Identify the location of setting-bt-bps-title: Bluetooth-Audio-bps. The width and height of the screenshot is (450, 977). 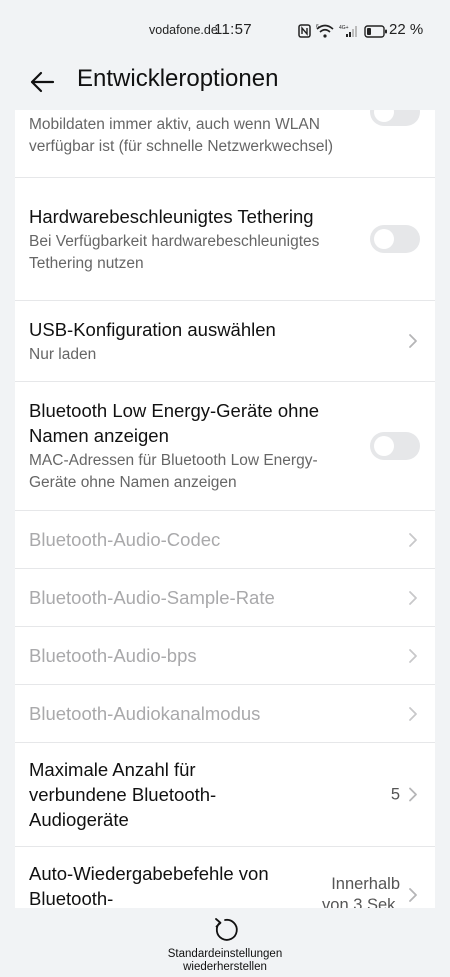
(113, 655).